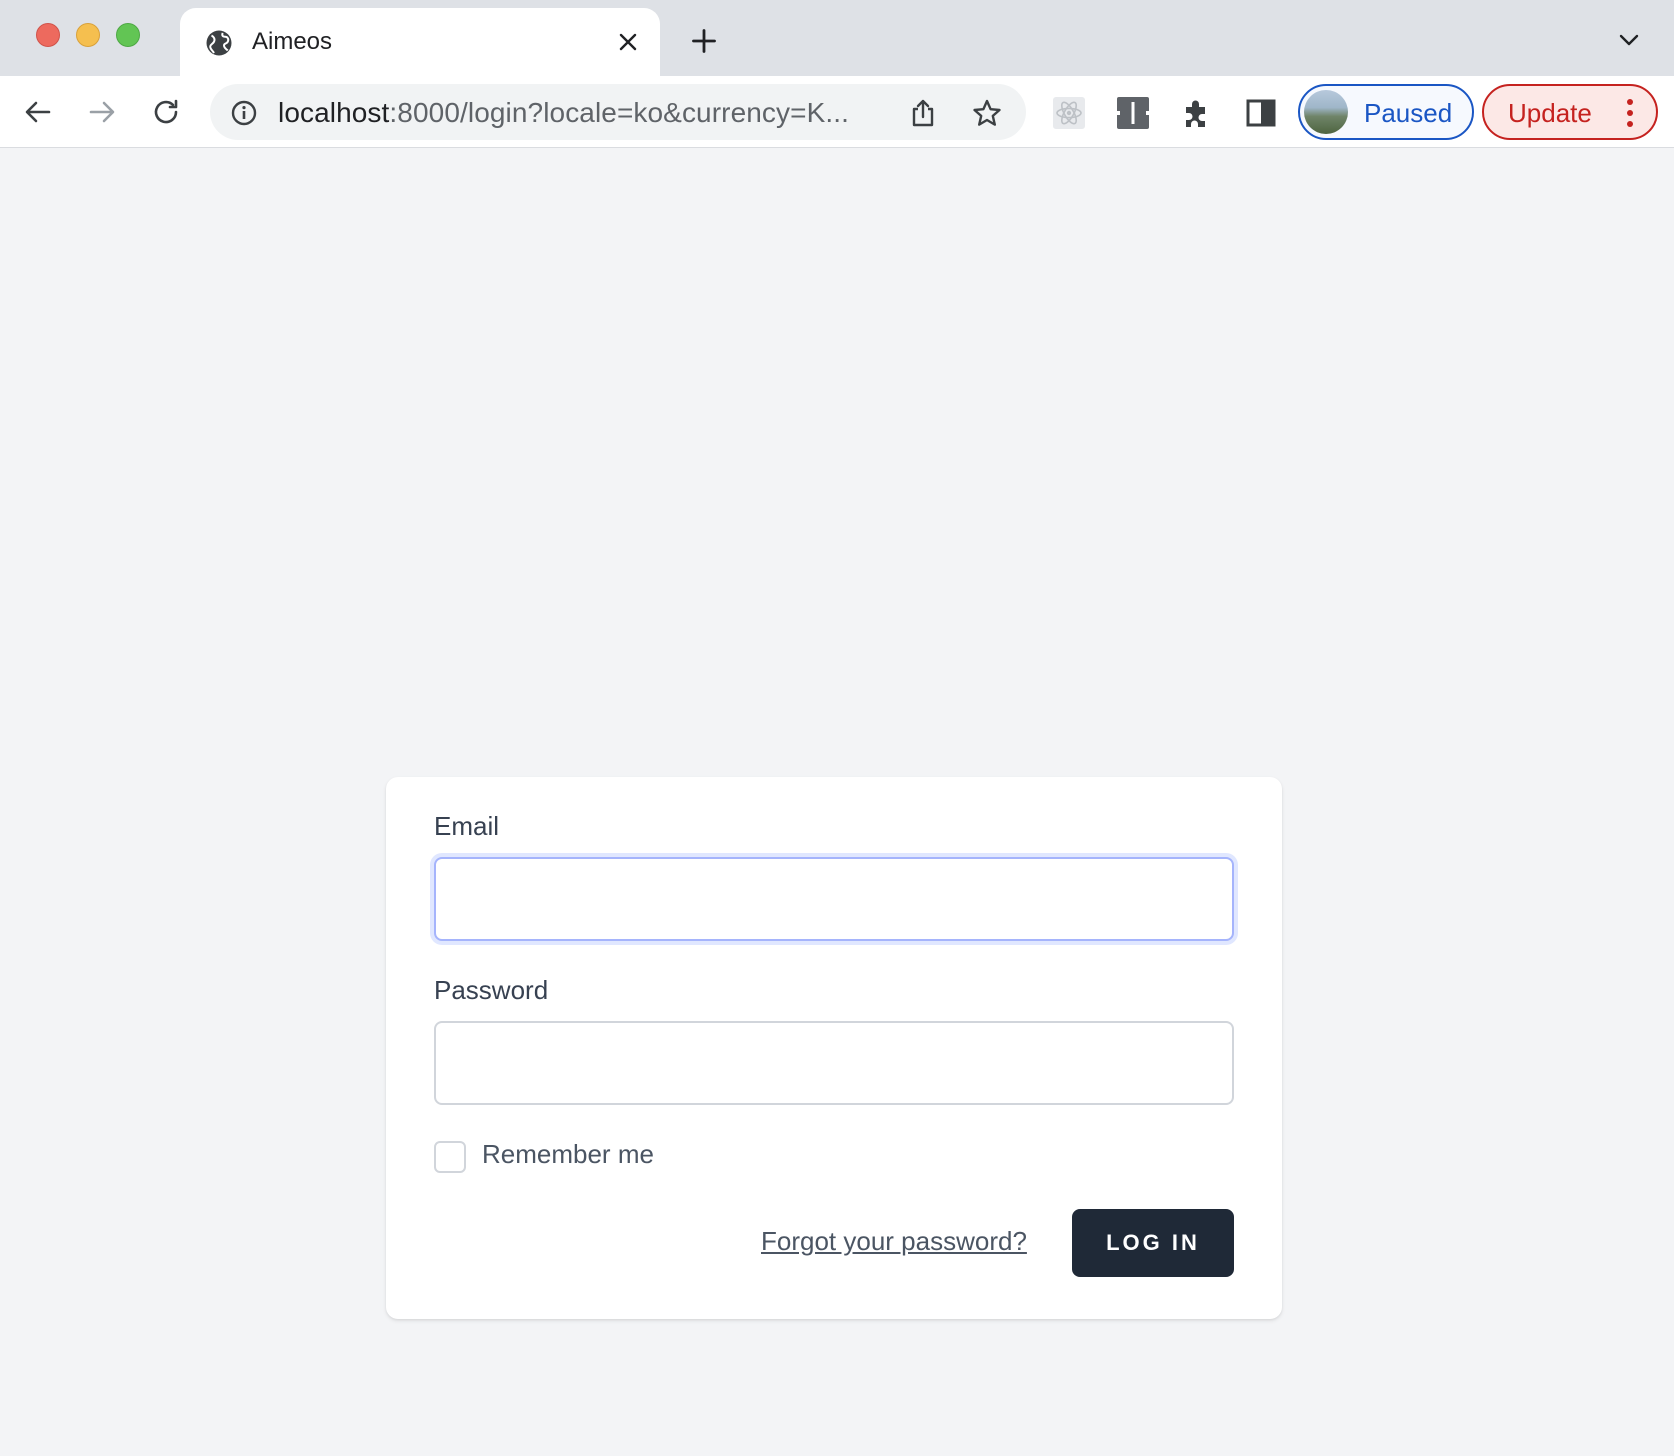 This screenshot has height=1456, width=1674. What do you see at coordinates (1261, 113) in the screenshot?
I see `side-panel-icon` at bounding box center [1261, 113].